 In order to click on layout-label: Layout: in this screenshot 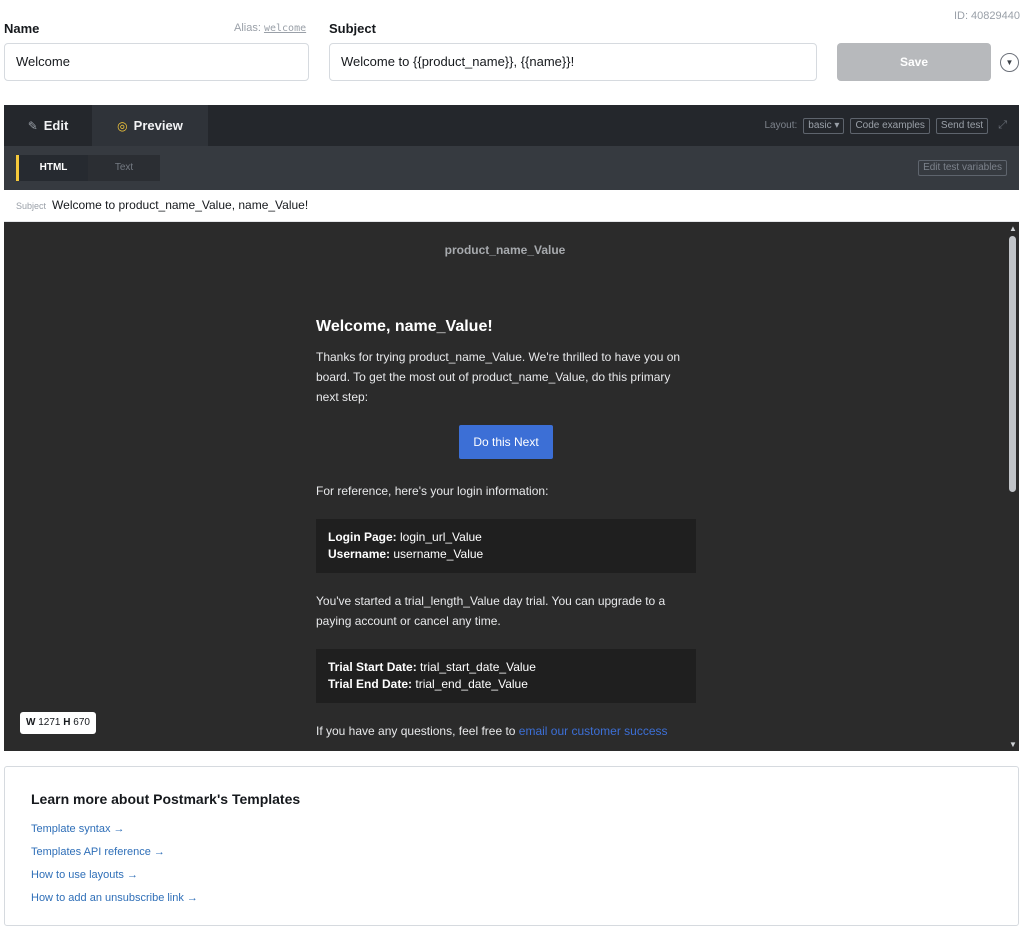, I will do `click(781, 125)`.